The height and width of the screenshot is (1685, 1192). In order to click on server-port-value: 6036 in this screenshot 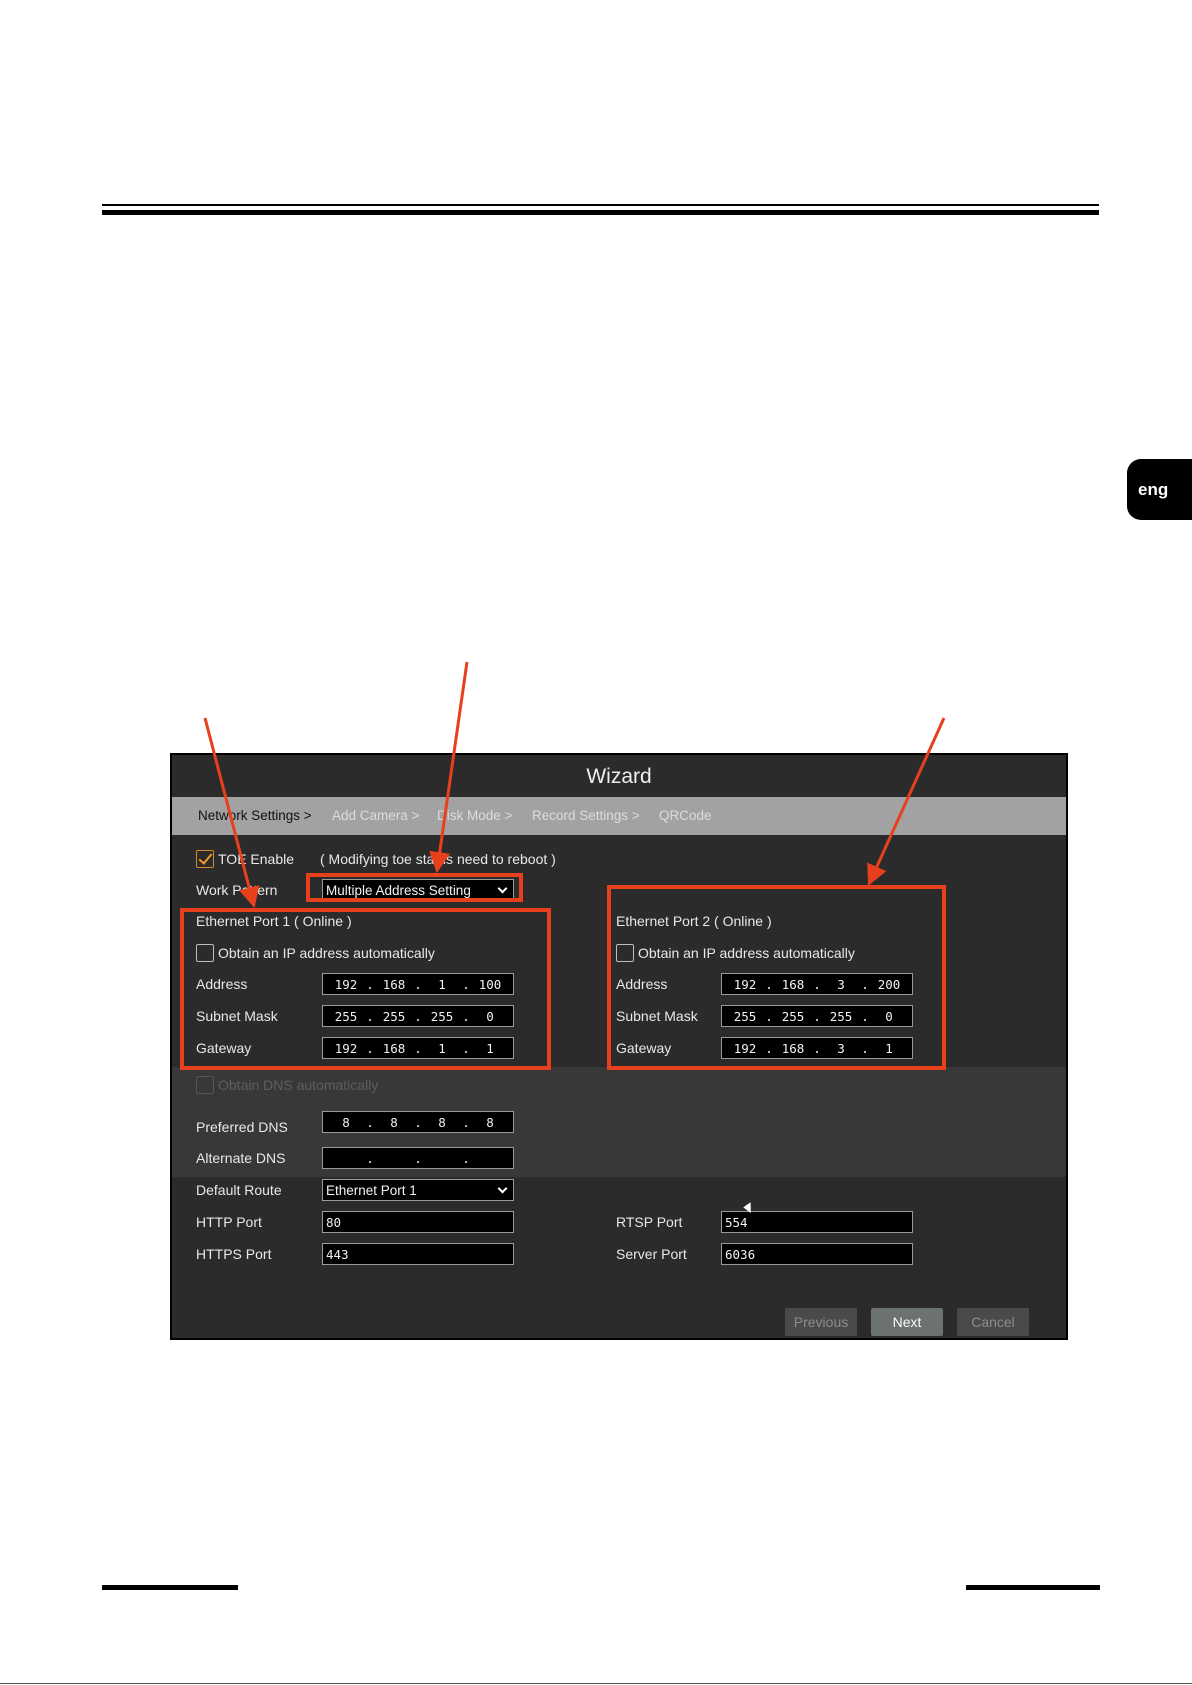, I will do `click(740, 1254)`.